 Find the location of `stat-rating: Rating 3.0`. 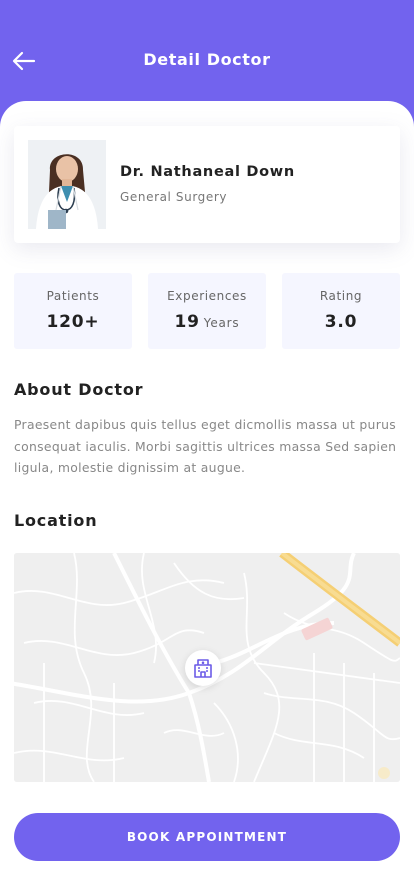

stat-rating: Rating 3.0 is located at coordinates (341, 311).